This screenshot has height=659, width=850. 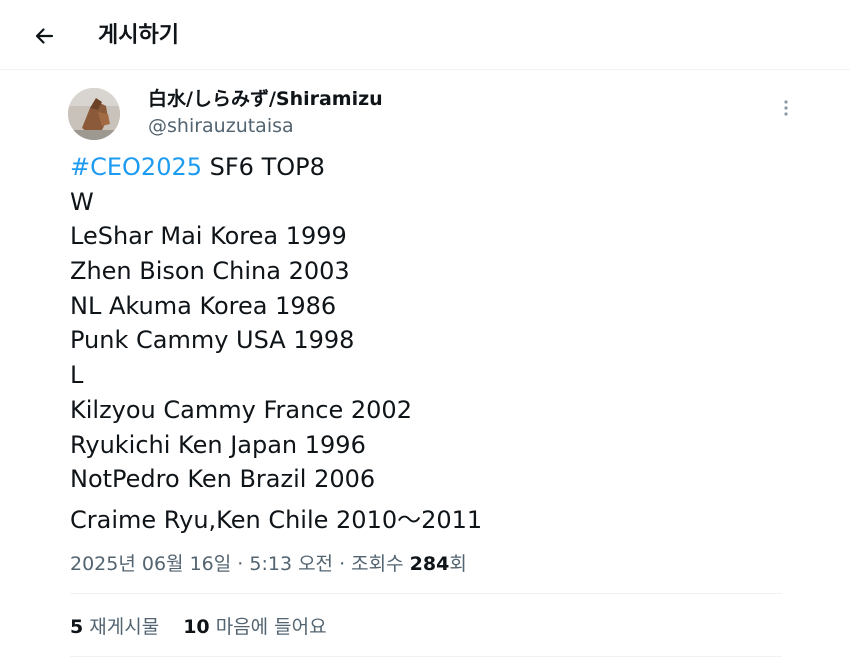 I want to click on avatar, so click(x=94, y=114).